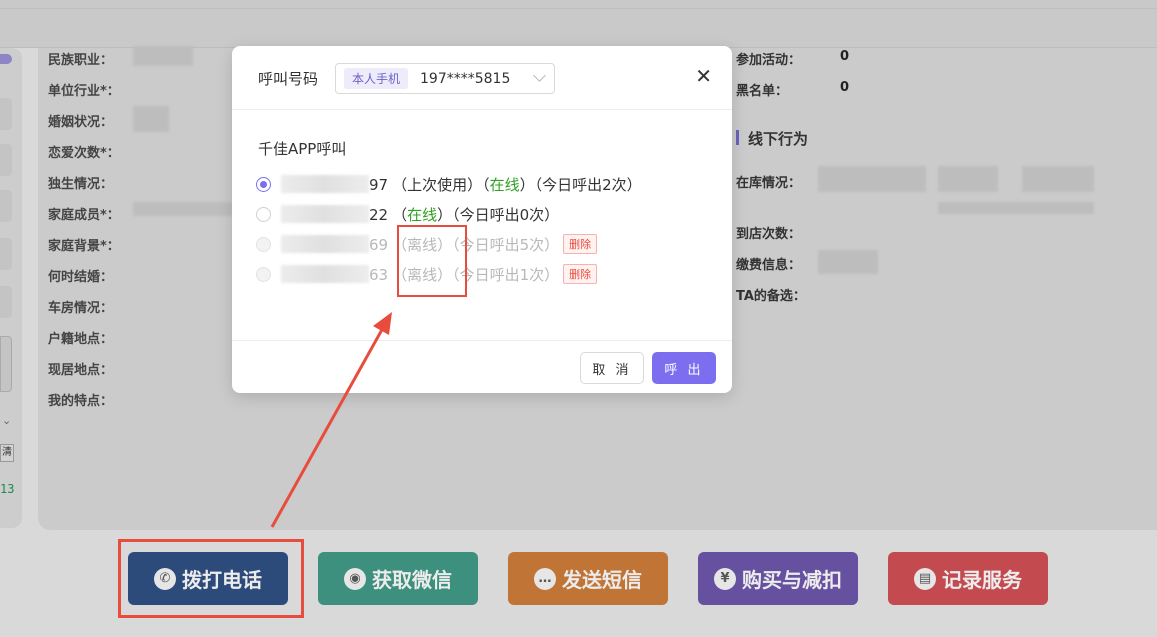  What do you see at coordinates (81, 308) in the screenshot?
I see `profile-field-label: 车房情况：` at bounding box center [81, 308].